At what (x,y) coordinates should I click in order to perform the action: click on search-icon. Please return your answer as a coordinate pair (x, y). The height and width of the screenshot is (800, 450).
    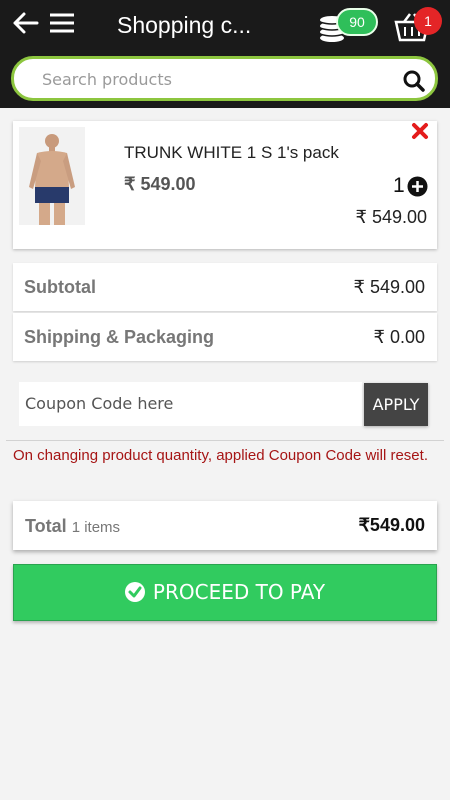
    Looking at the image, I should click on (414, 81).